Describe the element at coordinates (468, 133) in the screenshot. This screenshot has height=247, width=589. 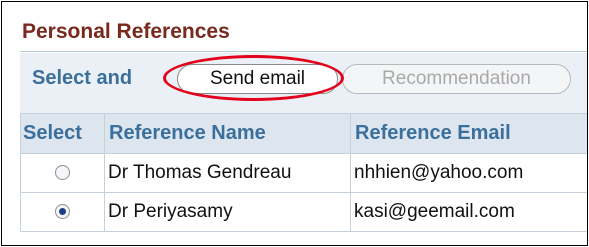
I see `column-header-reference-email: Reference Email` at that location.